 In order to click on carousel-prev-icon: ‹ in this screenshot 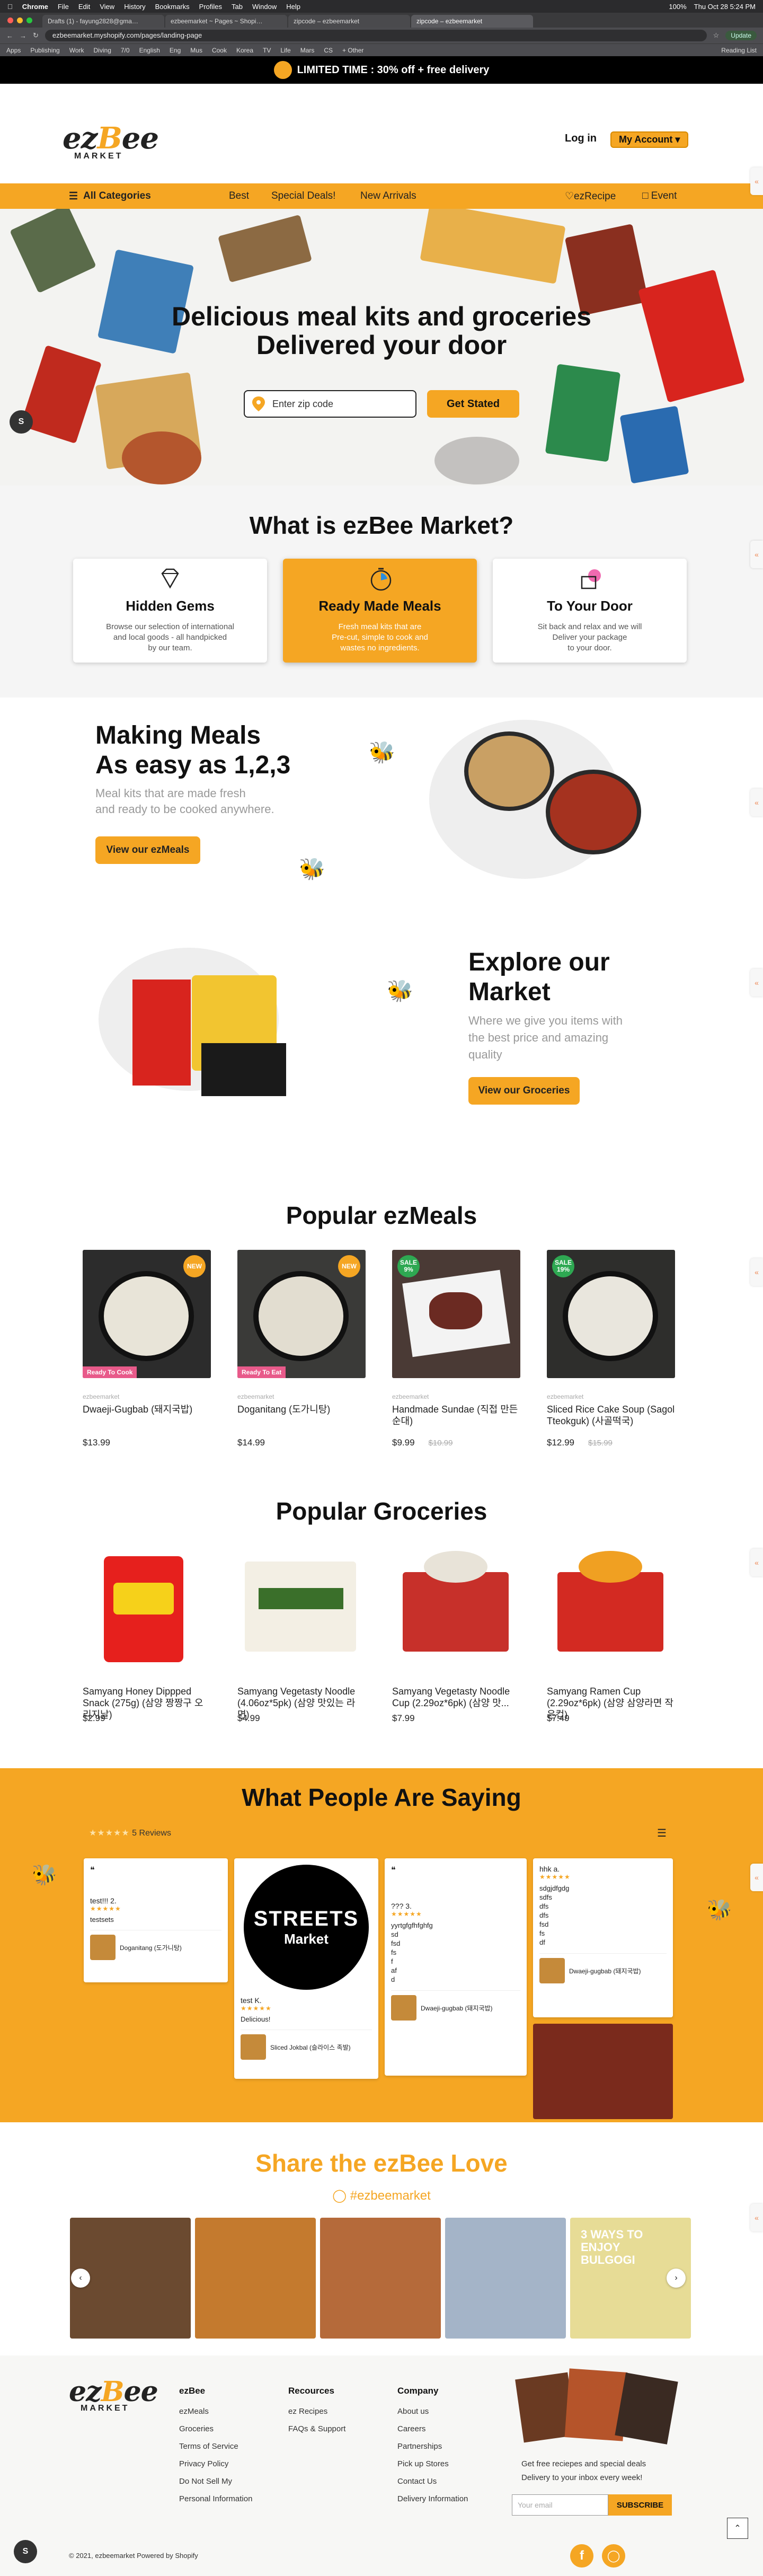, I will do `click(80, 2278)`.